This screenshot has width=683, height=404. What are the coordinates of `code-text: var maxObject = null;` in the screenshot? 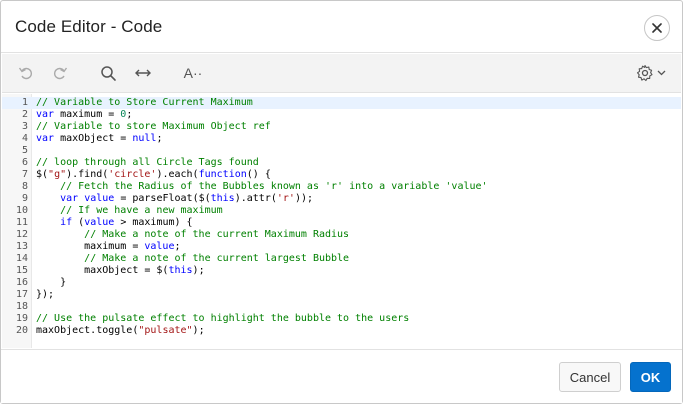 It's located at (99, 139).